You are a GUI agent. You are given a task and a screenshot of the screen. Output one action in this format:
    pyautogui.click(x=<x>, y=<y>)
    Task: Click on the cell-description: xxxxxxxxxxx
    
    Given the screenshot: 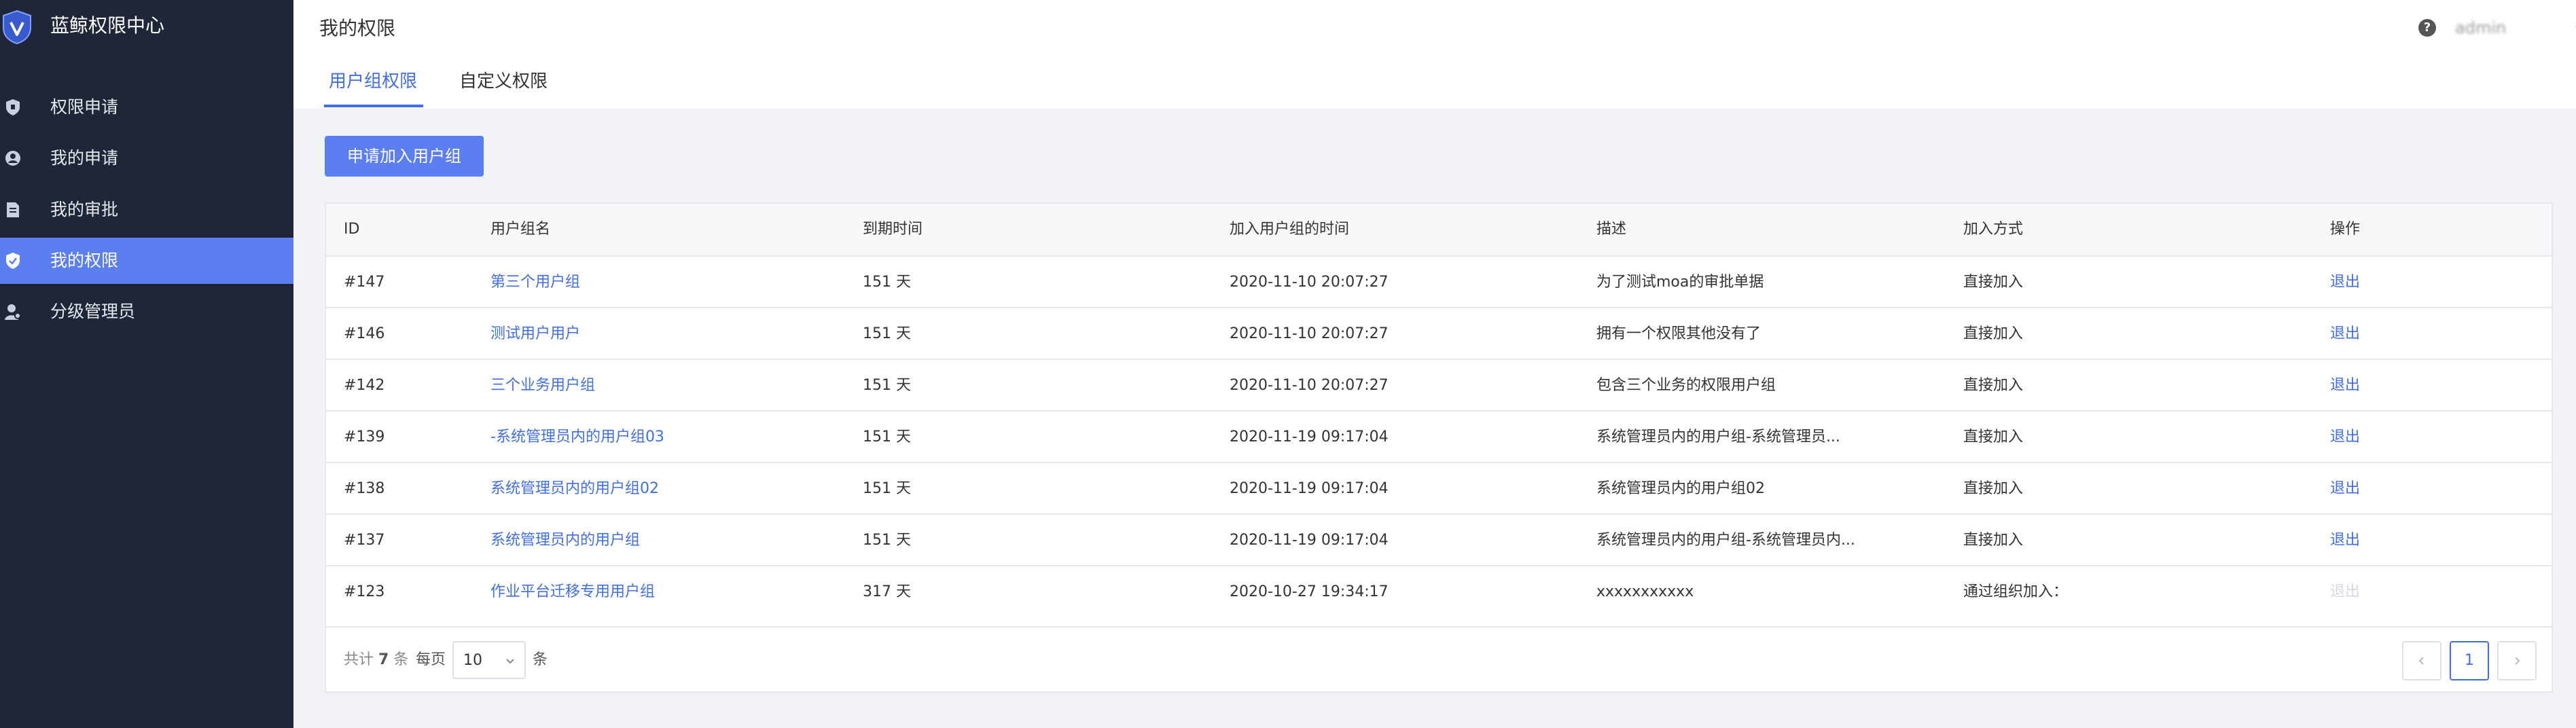 What is the action you would take?
    pyautogui.click(x=1645, y=591)
    